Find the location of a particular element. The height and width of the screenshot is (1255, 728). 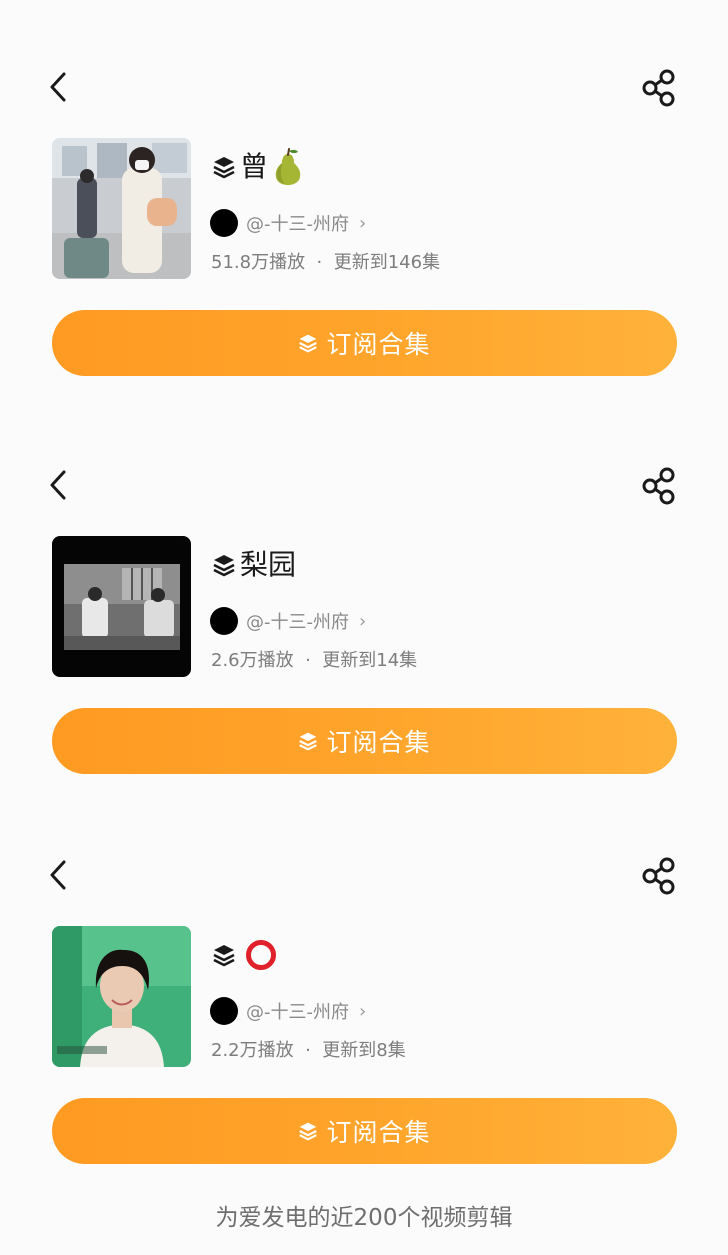

collection-title: 梨园 is located at coordinates (254, 565).